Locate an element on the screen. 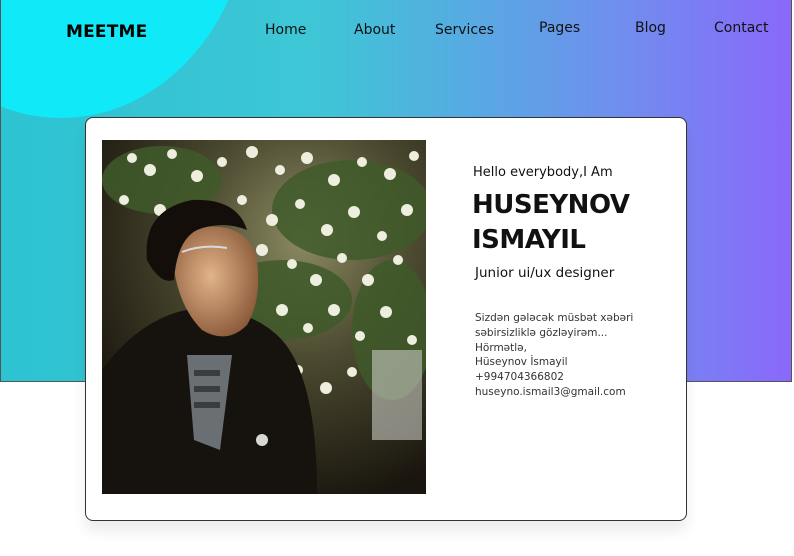 This screenshot has height=556, width=794. phone-number: +994704366802 is located at coordinates (519, 377).